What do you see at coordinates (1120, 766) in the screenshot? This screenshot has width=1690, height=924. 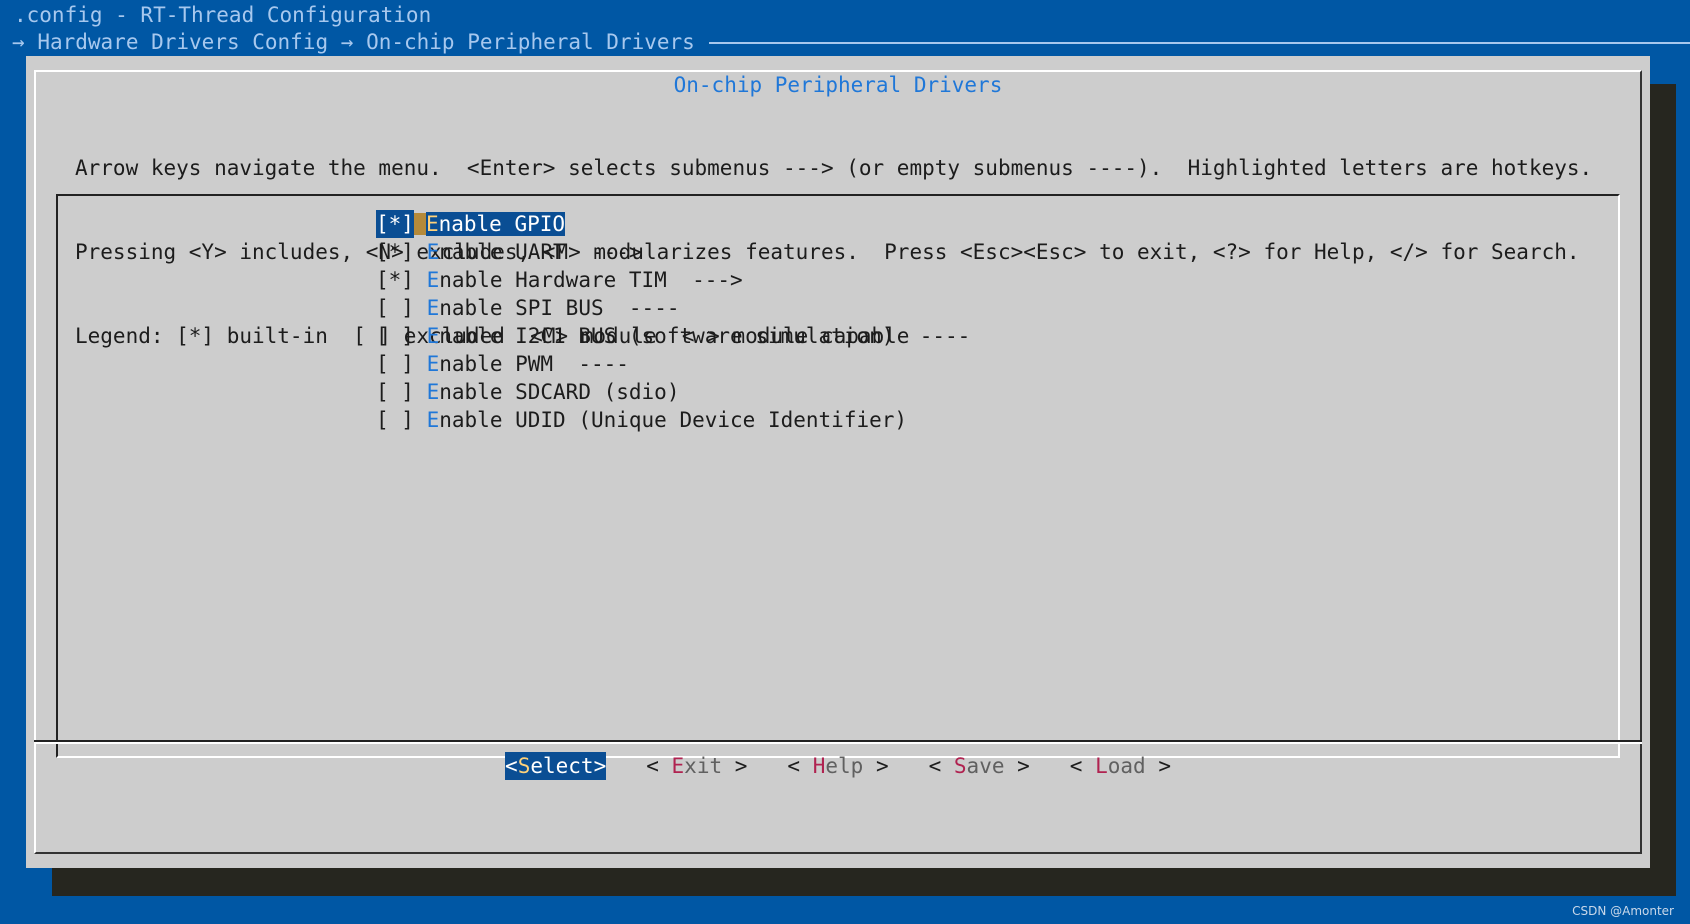 I see `load-button: < Load >` at bounding box center [1120, 766].